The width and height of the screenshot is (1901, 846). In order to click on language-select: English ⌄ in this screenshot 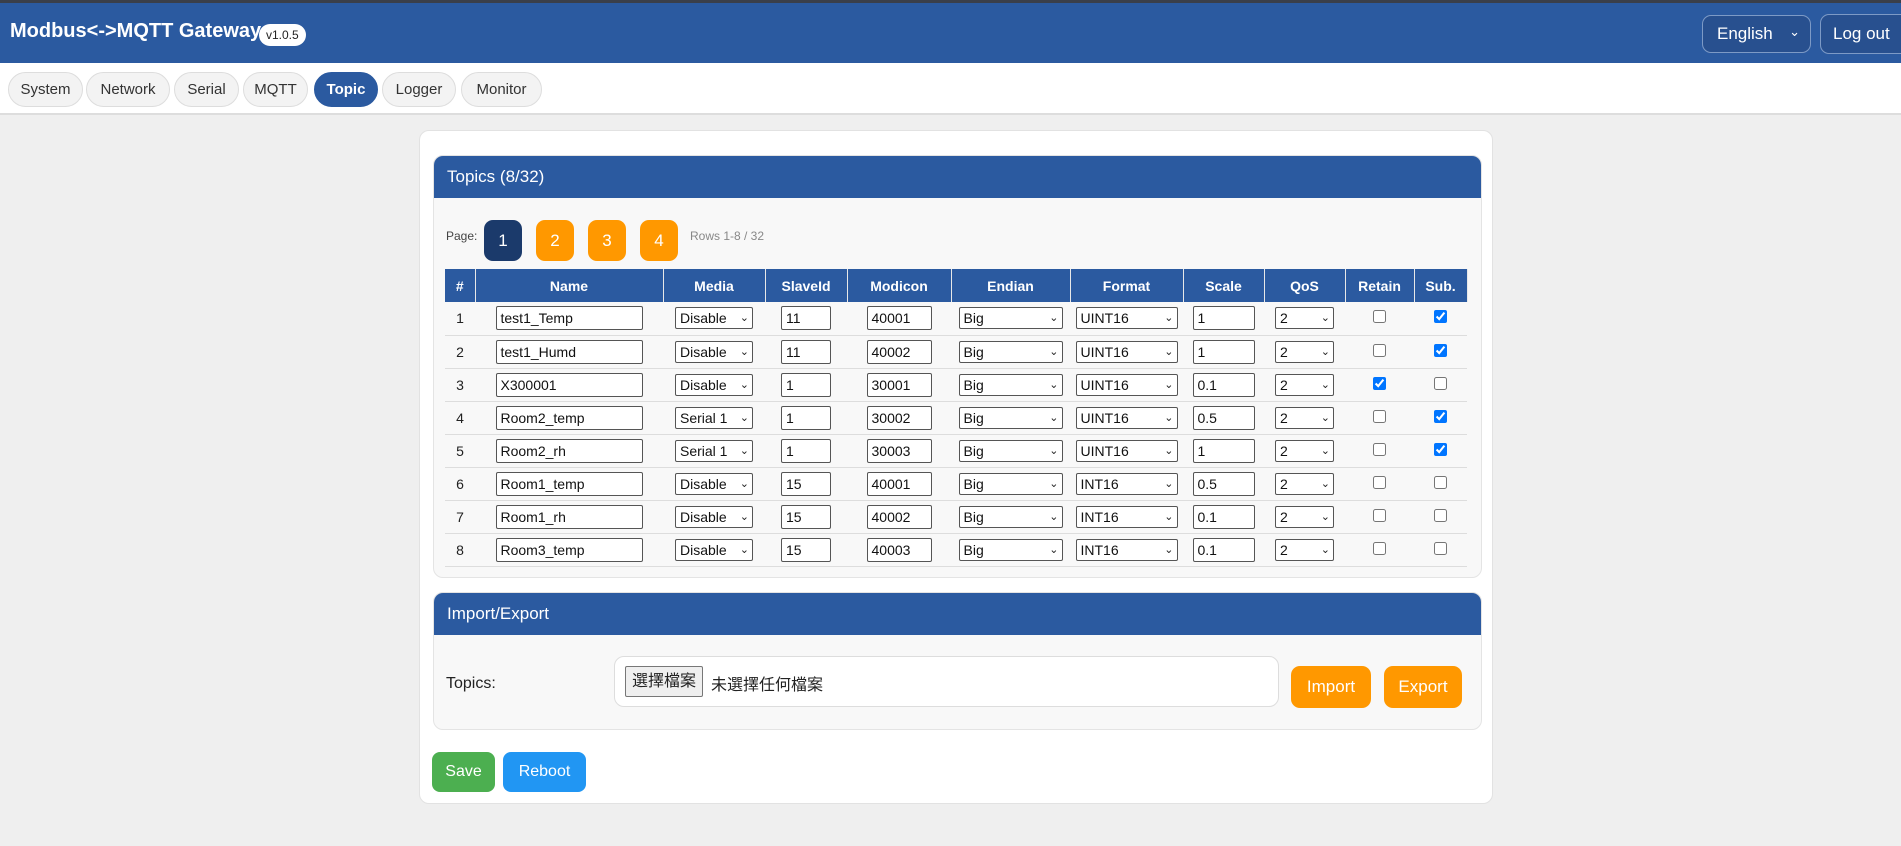, I will do `click(1756, 34)`.